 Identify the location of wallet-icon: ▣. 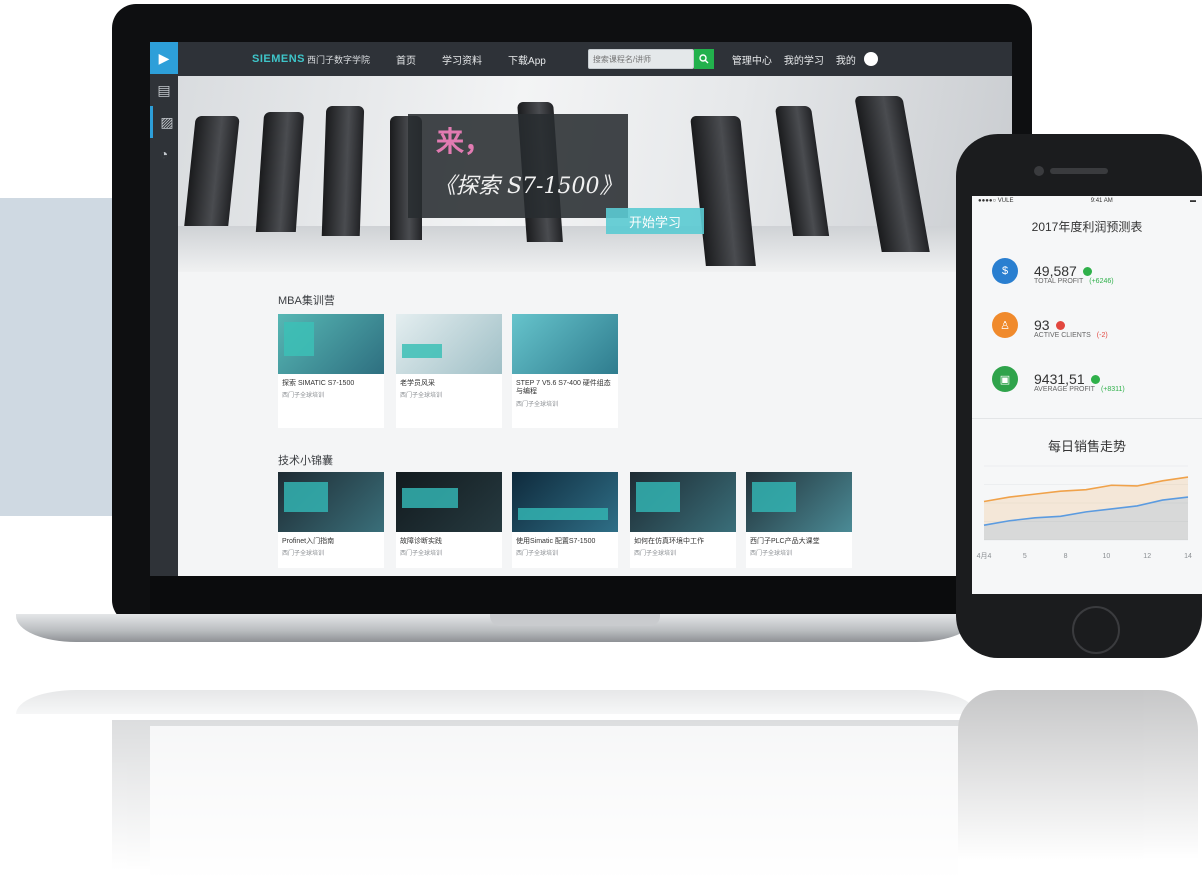
(1005, 379).